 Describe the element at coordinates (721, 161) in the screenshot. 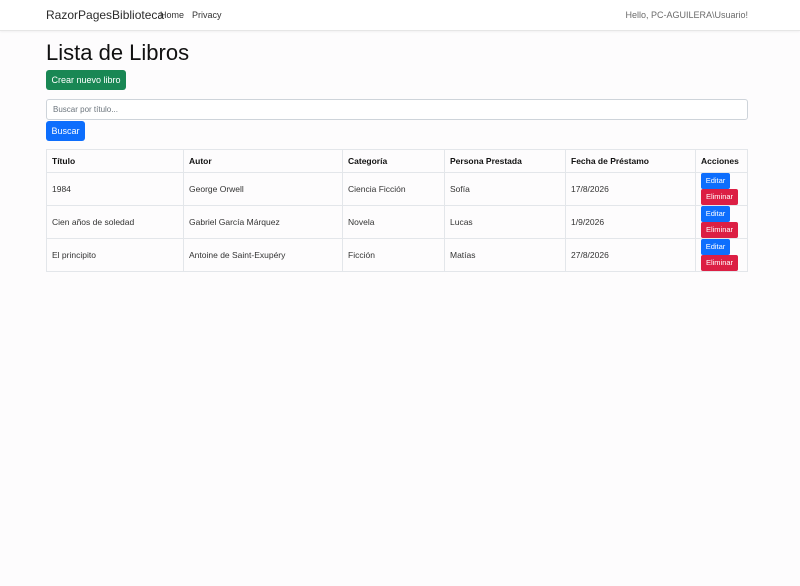

I see `header-acciones: Acciones` at that location.